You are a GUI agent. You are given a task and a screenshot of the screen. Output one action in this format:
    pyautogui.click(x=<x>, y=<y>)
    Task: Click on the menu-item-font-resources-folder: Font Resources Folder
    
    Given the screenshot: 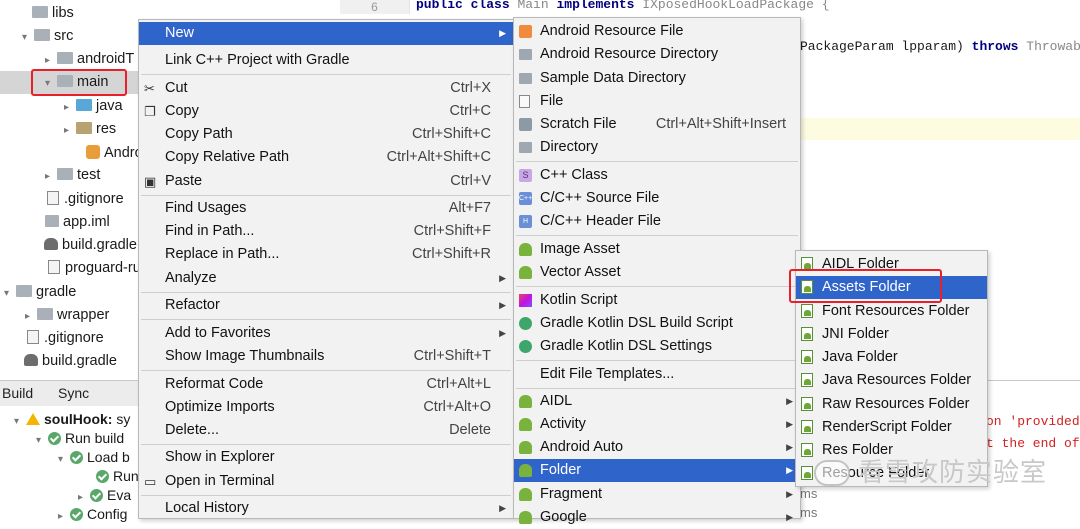 What is the action you would take?
    pyautogui.click(x=891, y=311)
    